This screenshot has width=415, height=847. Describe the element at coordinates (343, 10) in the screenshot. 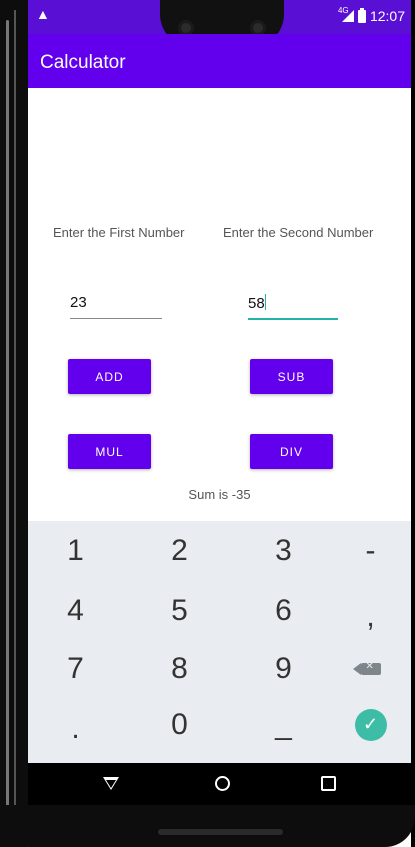

I see `network-type-label: 4G` at that location.